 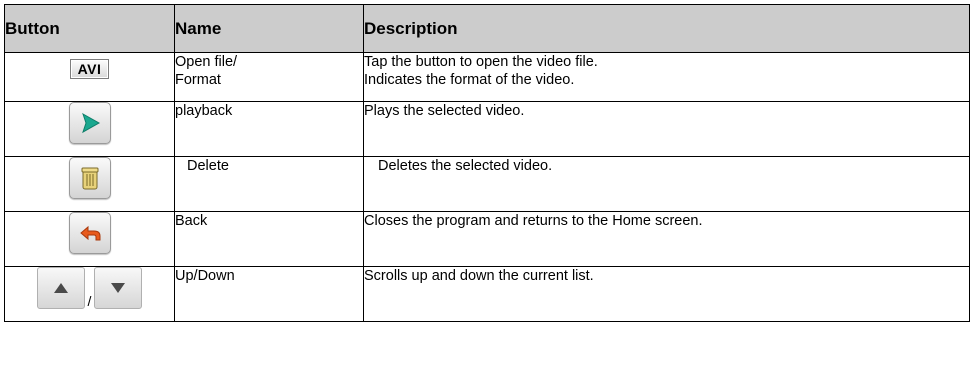 I want to click on down-arrow-icon-graphic, so click(x=118, y=288).